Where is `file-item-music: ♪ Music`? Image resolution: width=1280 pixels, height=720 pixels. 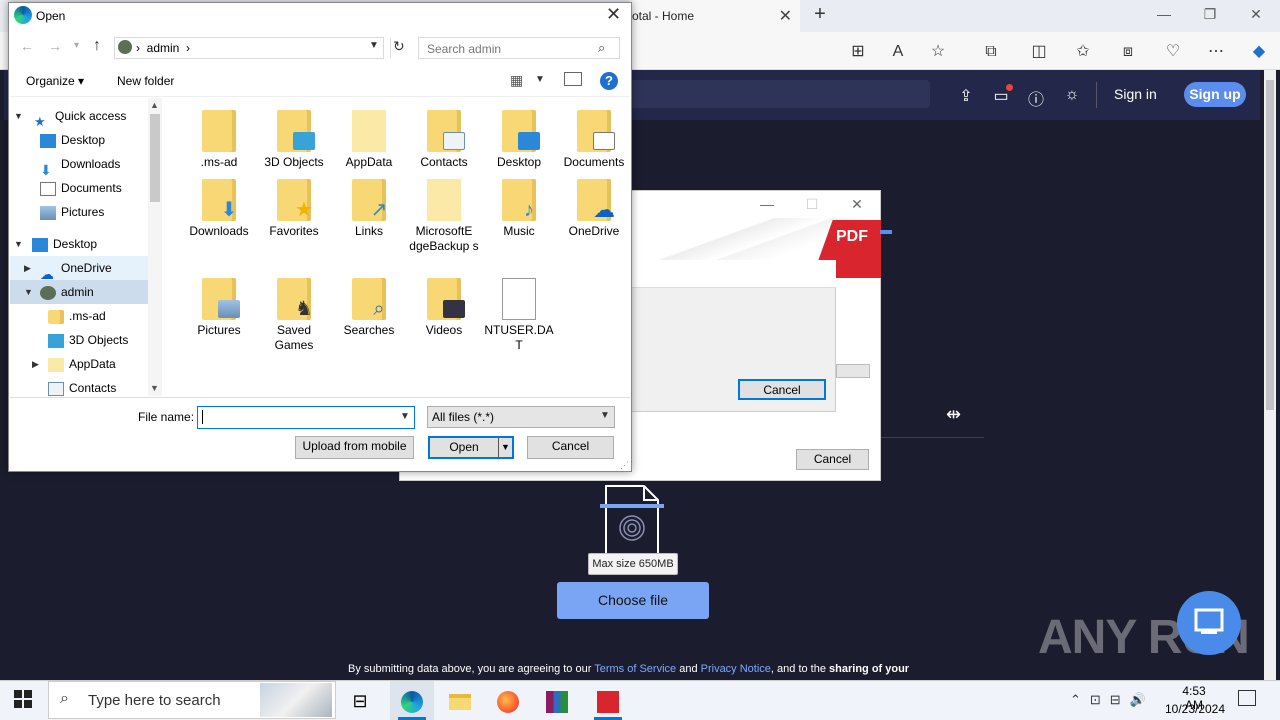
file-item-music: ♪ Music is located at coordinates (519, 209).